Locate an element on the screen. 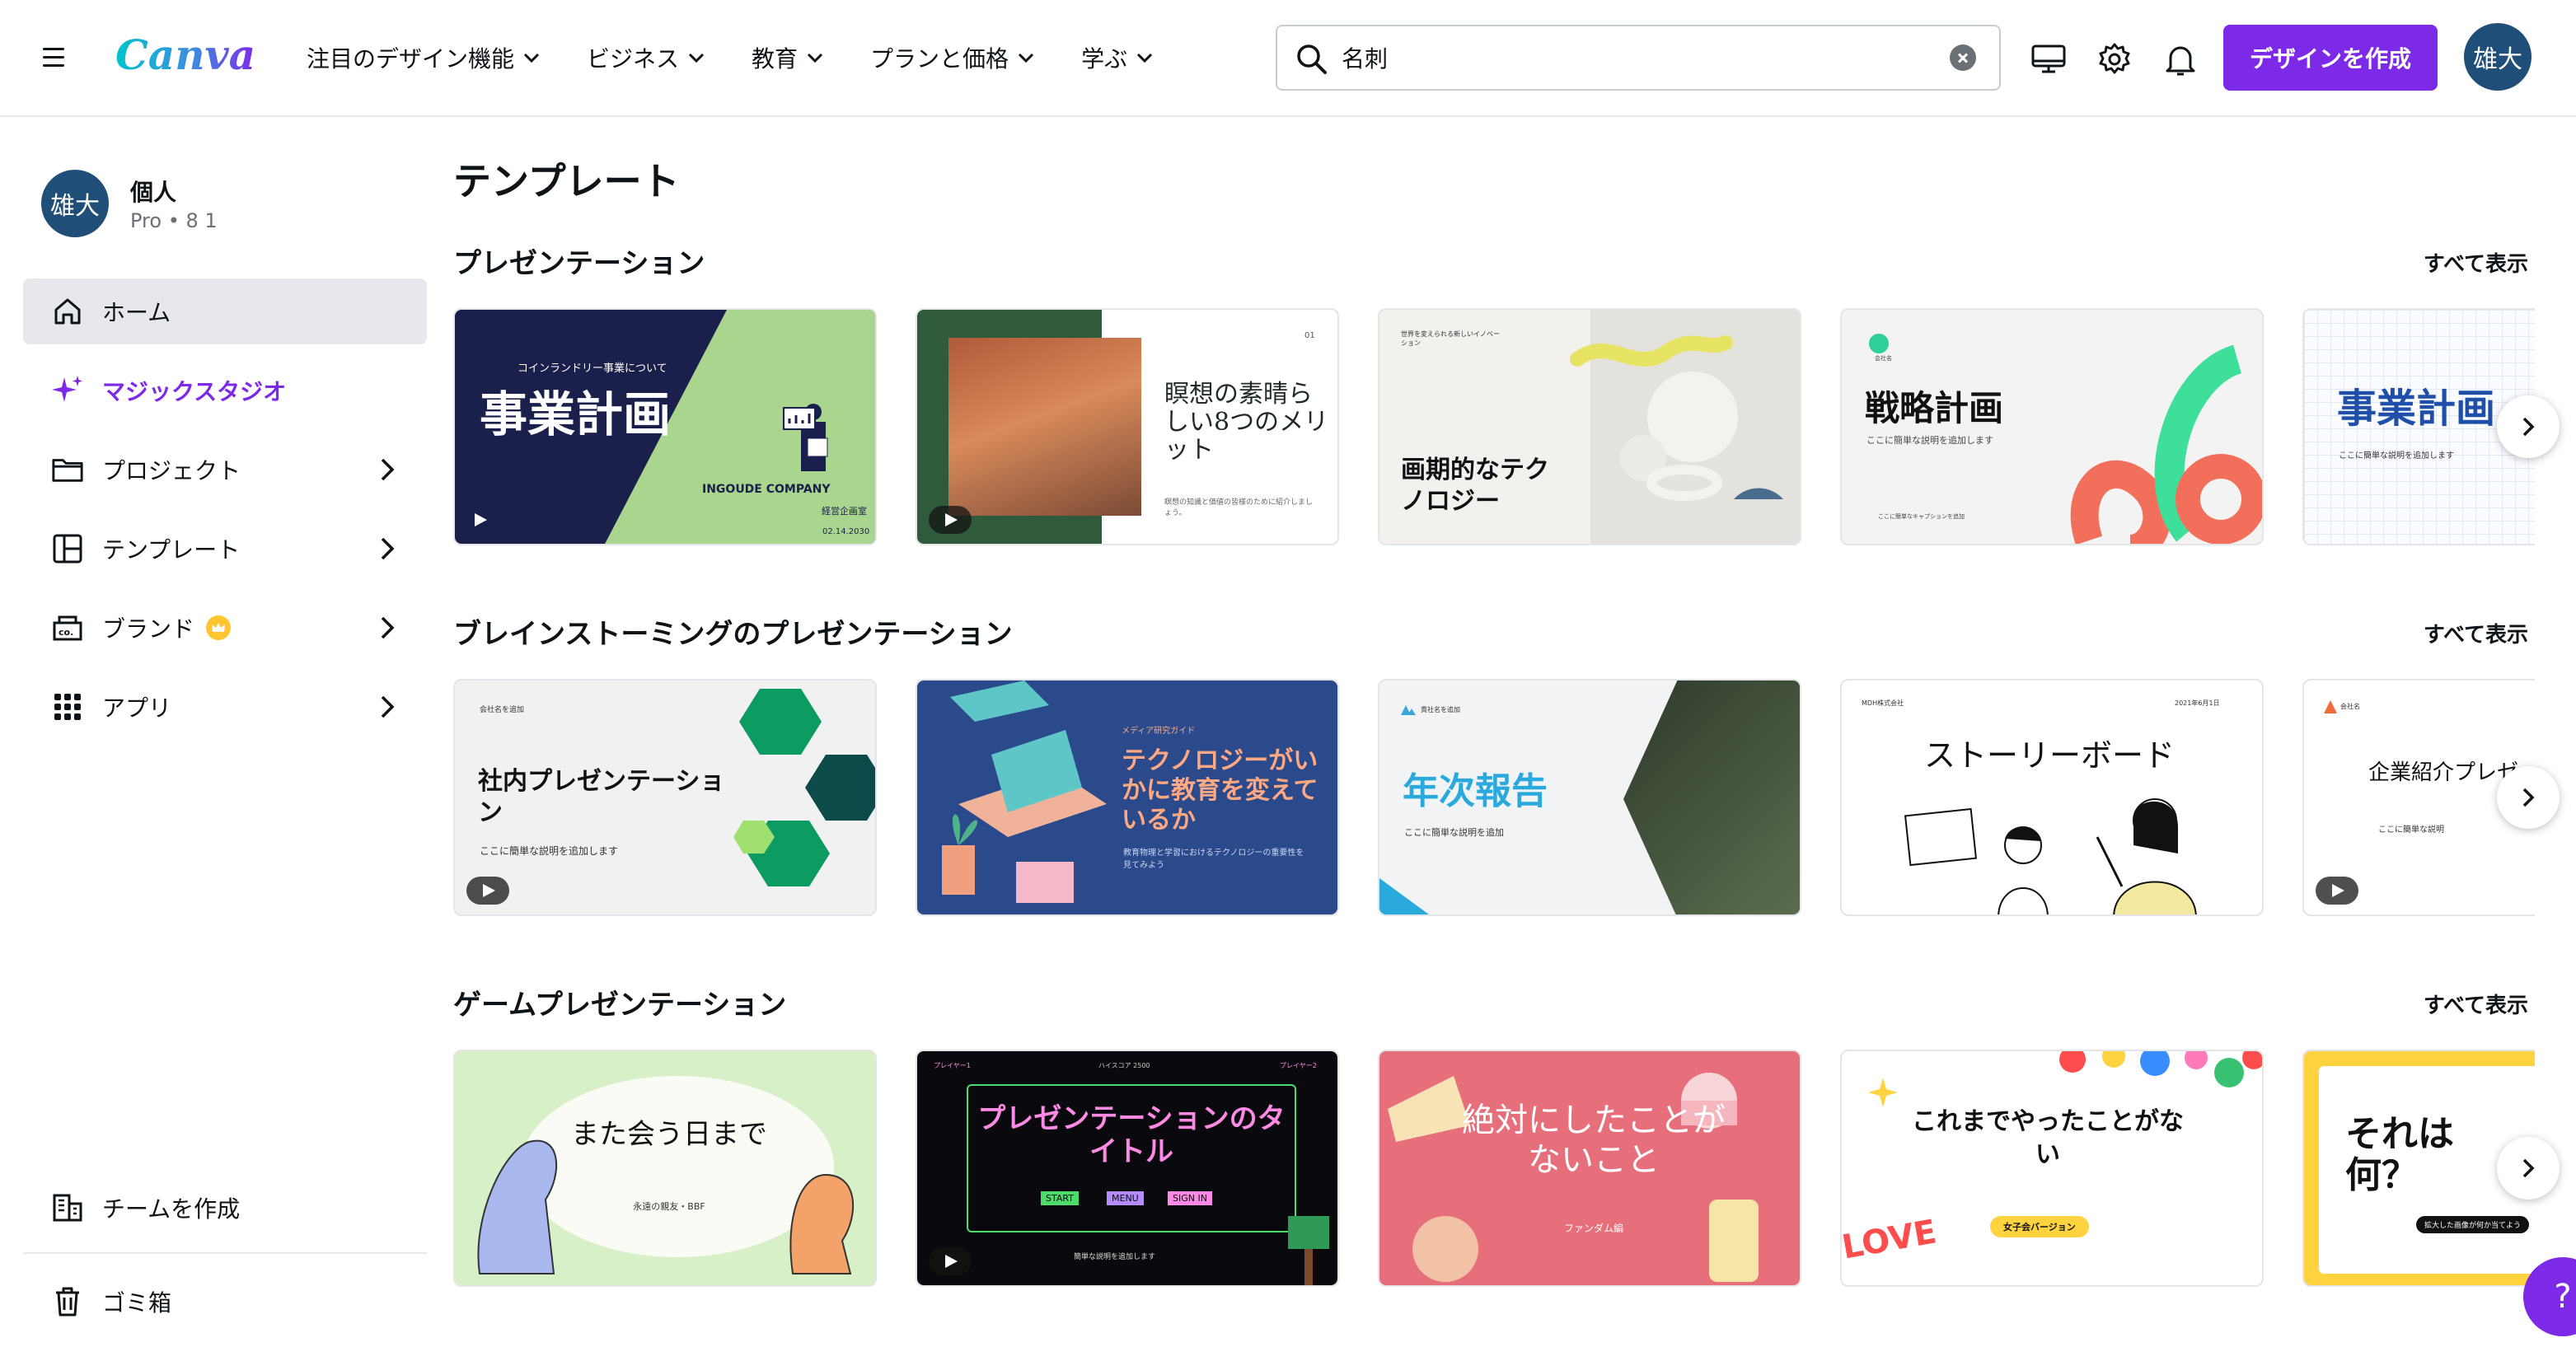 This screenshot has height=1347, width=2576. card-tag: 世界を変えられる新しいイノベーション is located at coordinates (1450, 338).